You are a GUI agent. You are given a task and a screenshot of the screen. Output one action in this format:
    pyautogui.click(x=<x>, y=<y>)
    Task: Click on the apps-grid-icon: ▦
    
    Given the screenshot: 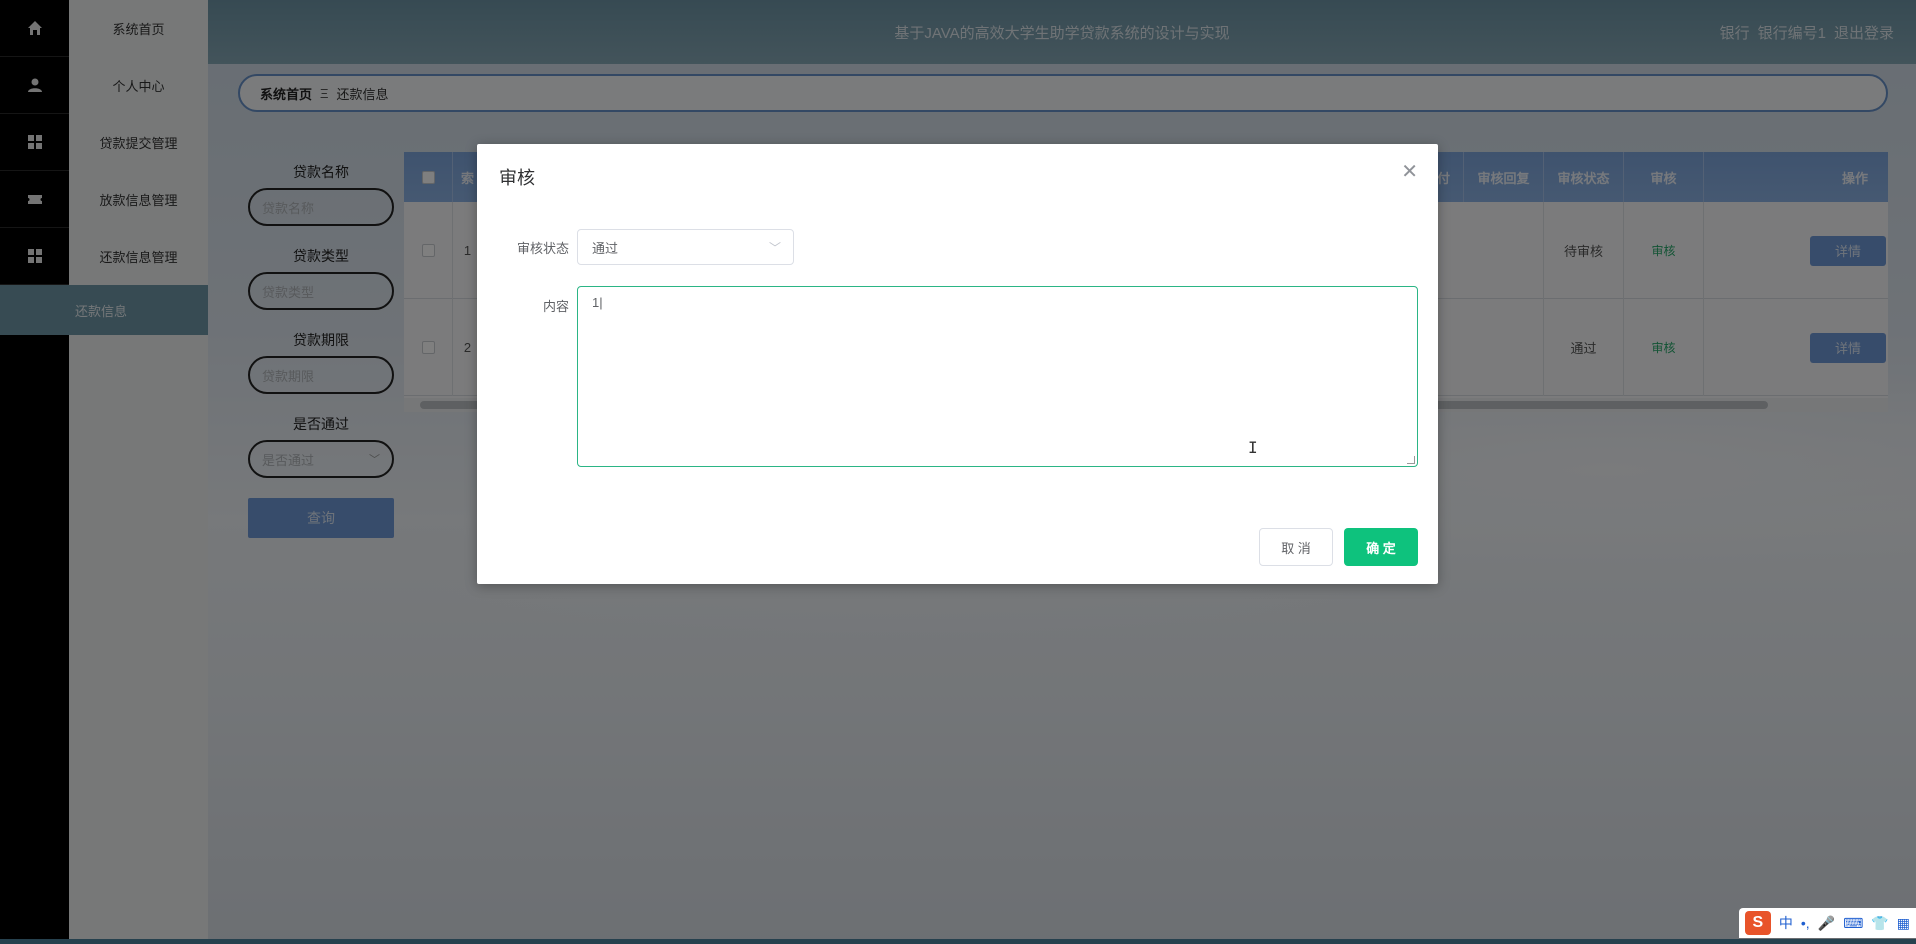 What is the action you would take?
    pyautogui.click(x=1903, y=923)
    